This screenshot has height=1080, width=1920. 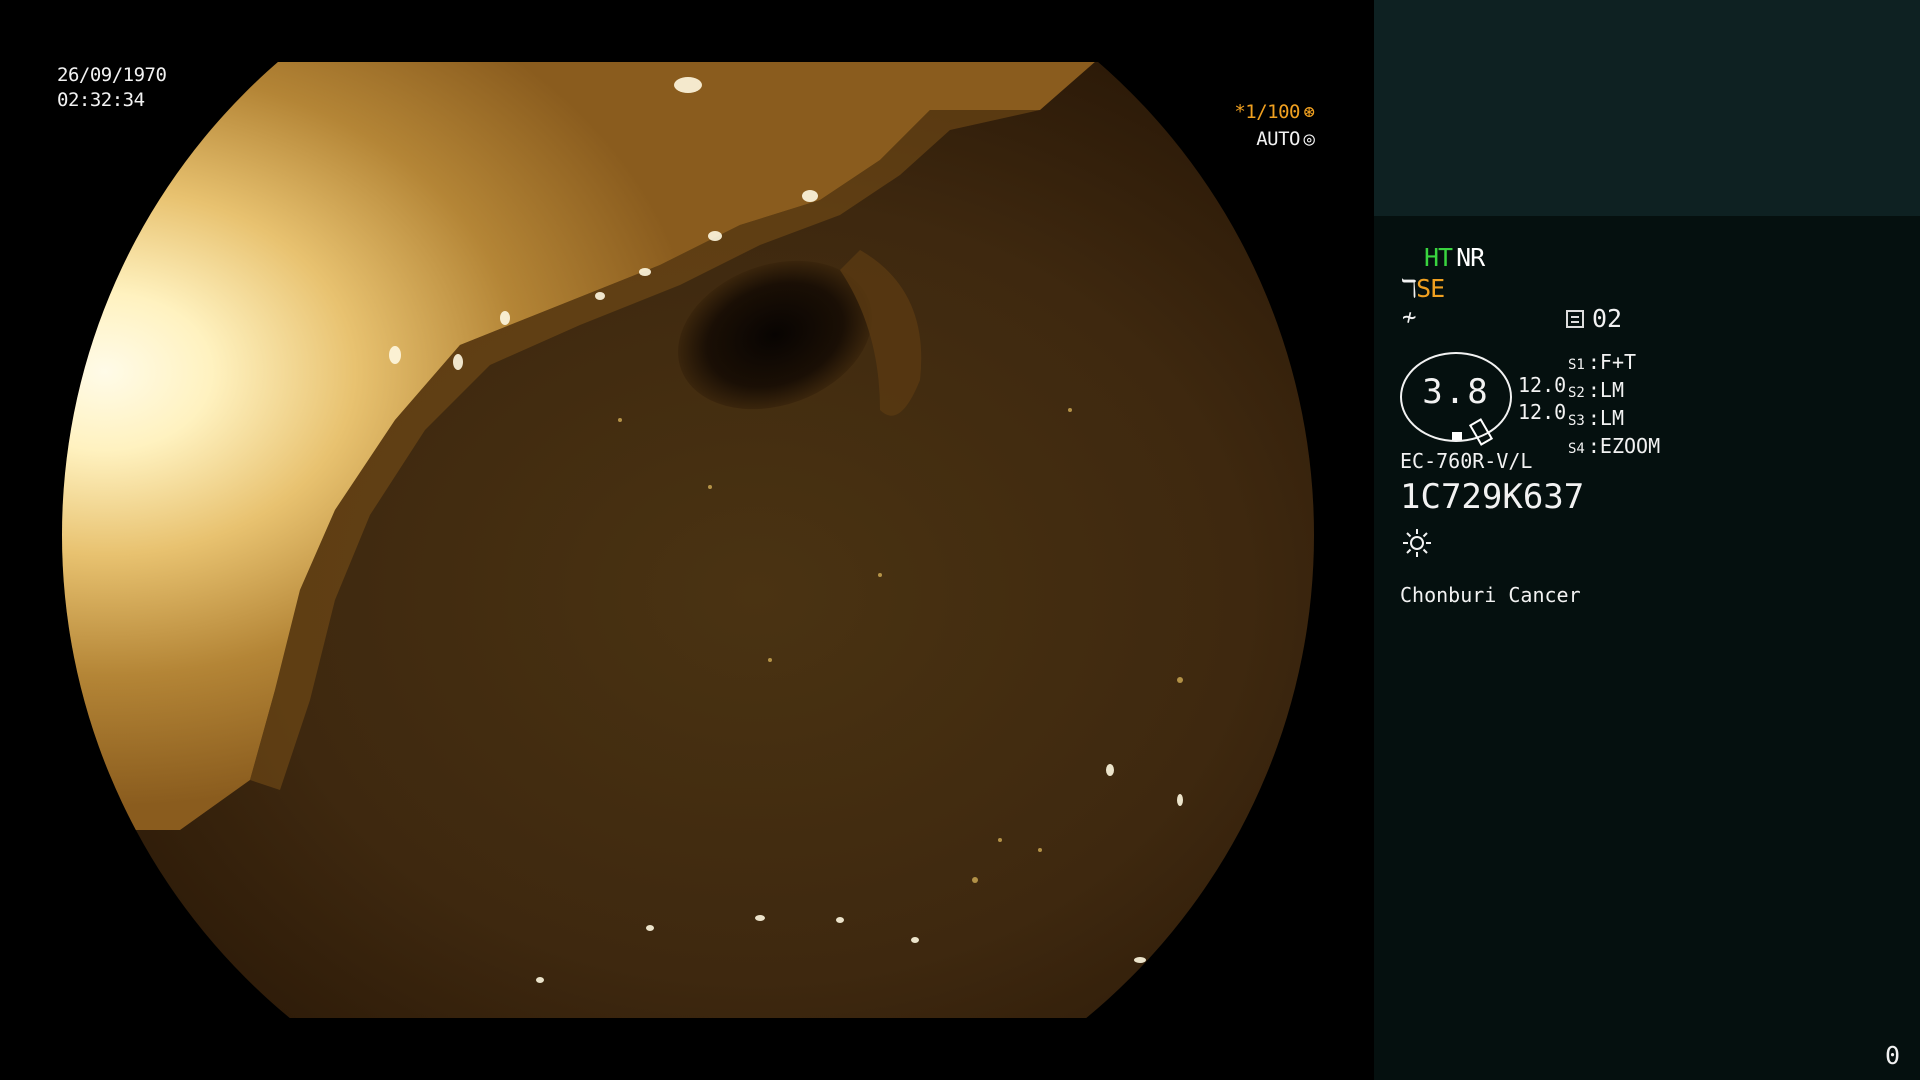 I want to click on iris-mode-row: AUTO ◎, so click(x=1276, y=139).